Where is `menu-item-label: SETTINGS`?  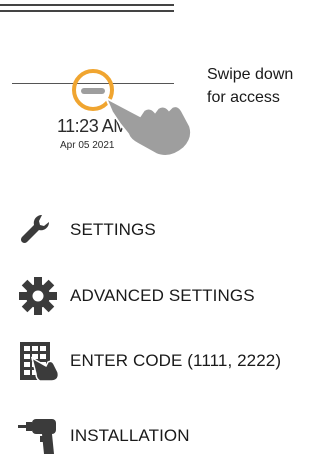 menu-item-label: SETTINGS is located at coordinates (113, 229).